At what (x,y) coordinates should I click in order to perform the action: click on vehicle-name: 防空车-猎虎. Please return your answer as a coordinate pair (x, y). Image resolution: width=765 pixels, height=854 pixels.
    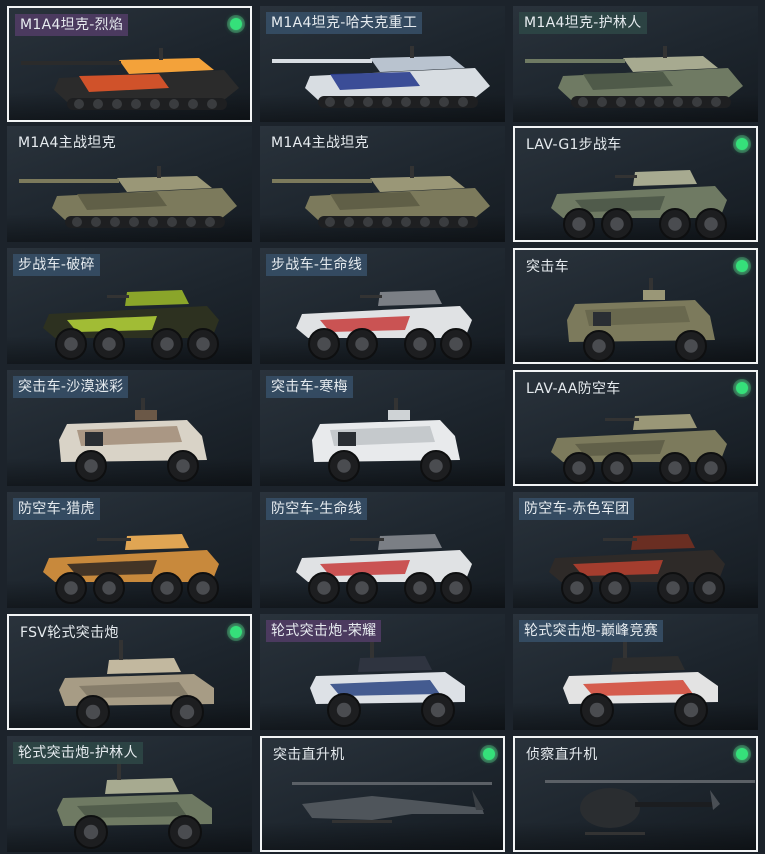
    Looking at the image, I should click on (56, 509).